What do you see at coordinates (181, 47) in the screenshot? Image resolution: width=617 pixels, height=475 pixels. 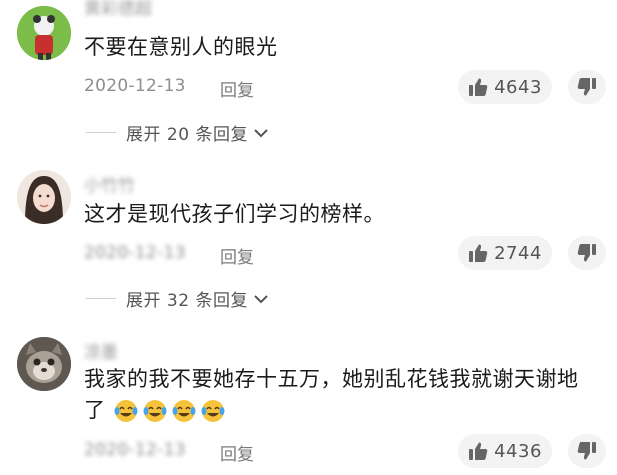 I see `comment-text: 不要在意别人的眼光` at bounding box center [181, 47].